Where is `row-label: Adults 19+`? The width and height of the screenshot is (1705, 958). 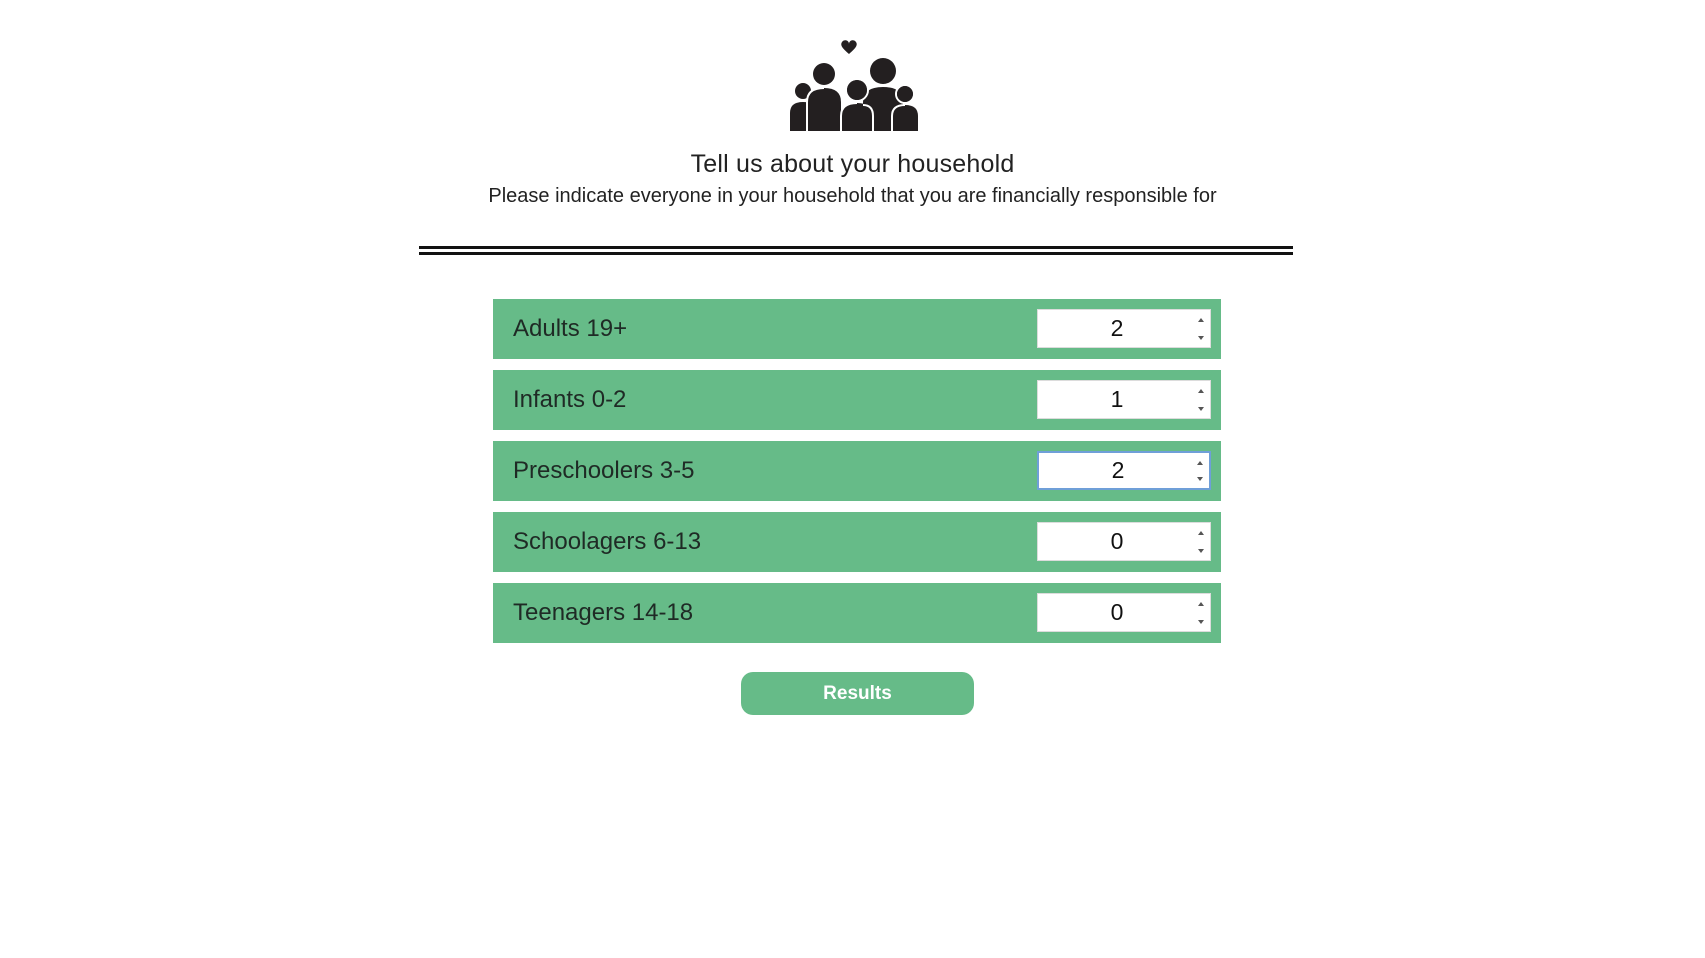 row-label: Adults 19+ is located at coordinates (570, 328).